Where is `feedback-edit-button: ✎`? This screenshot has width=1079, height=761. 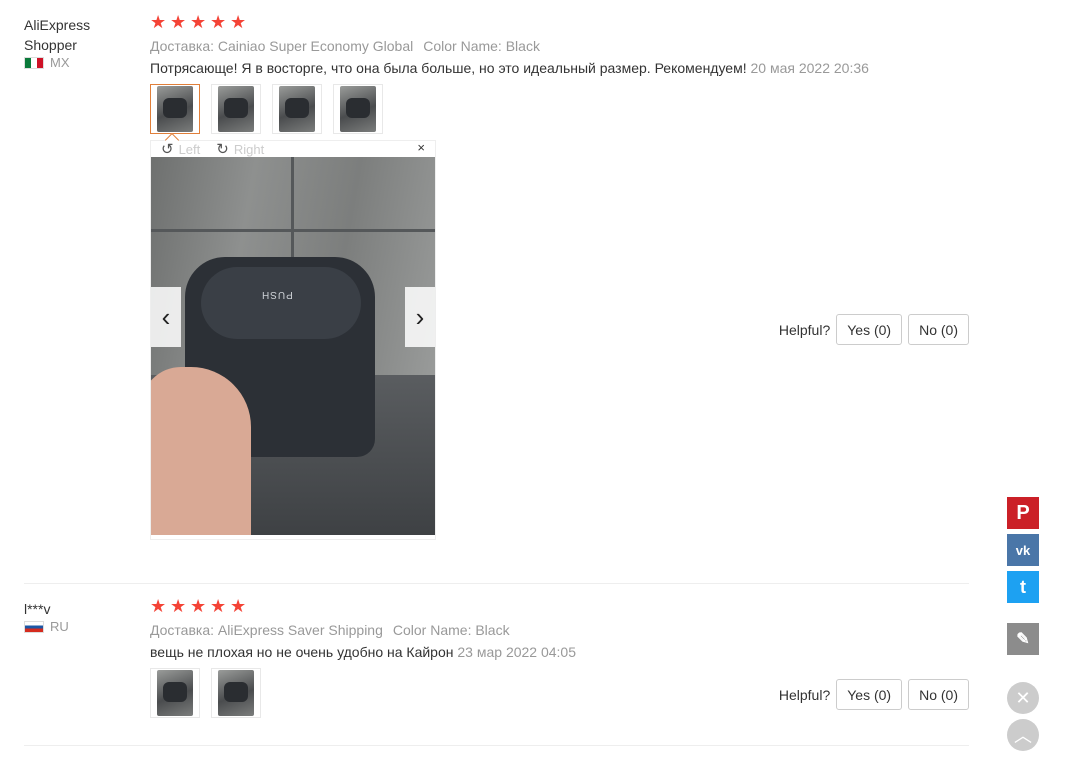
feedback-edit-button: ✎ is located at coordinates (1023, 639).